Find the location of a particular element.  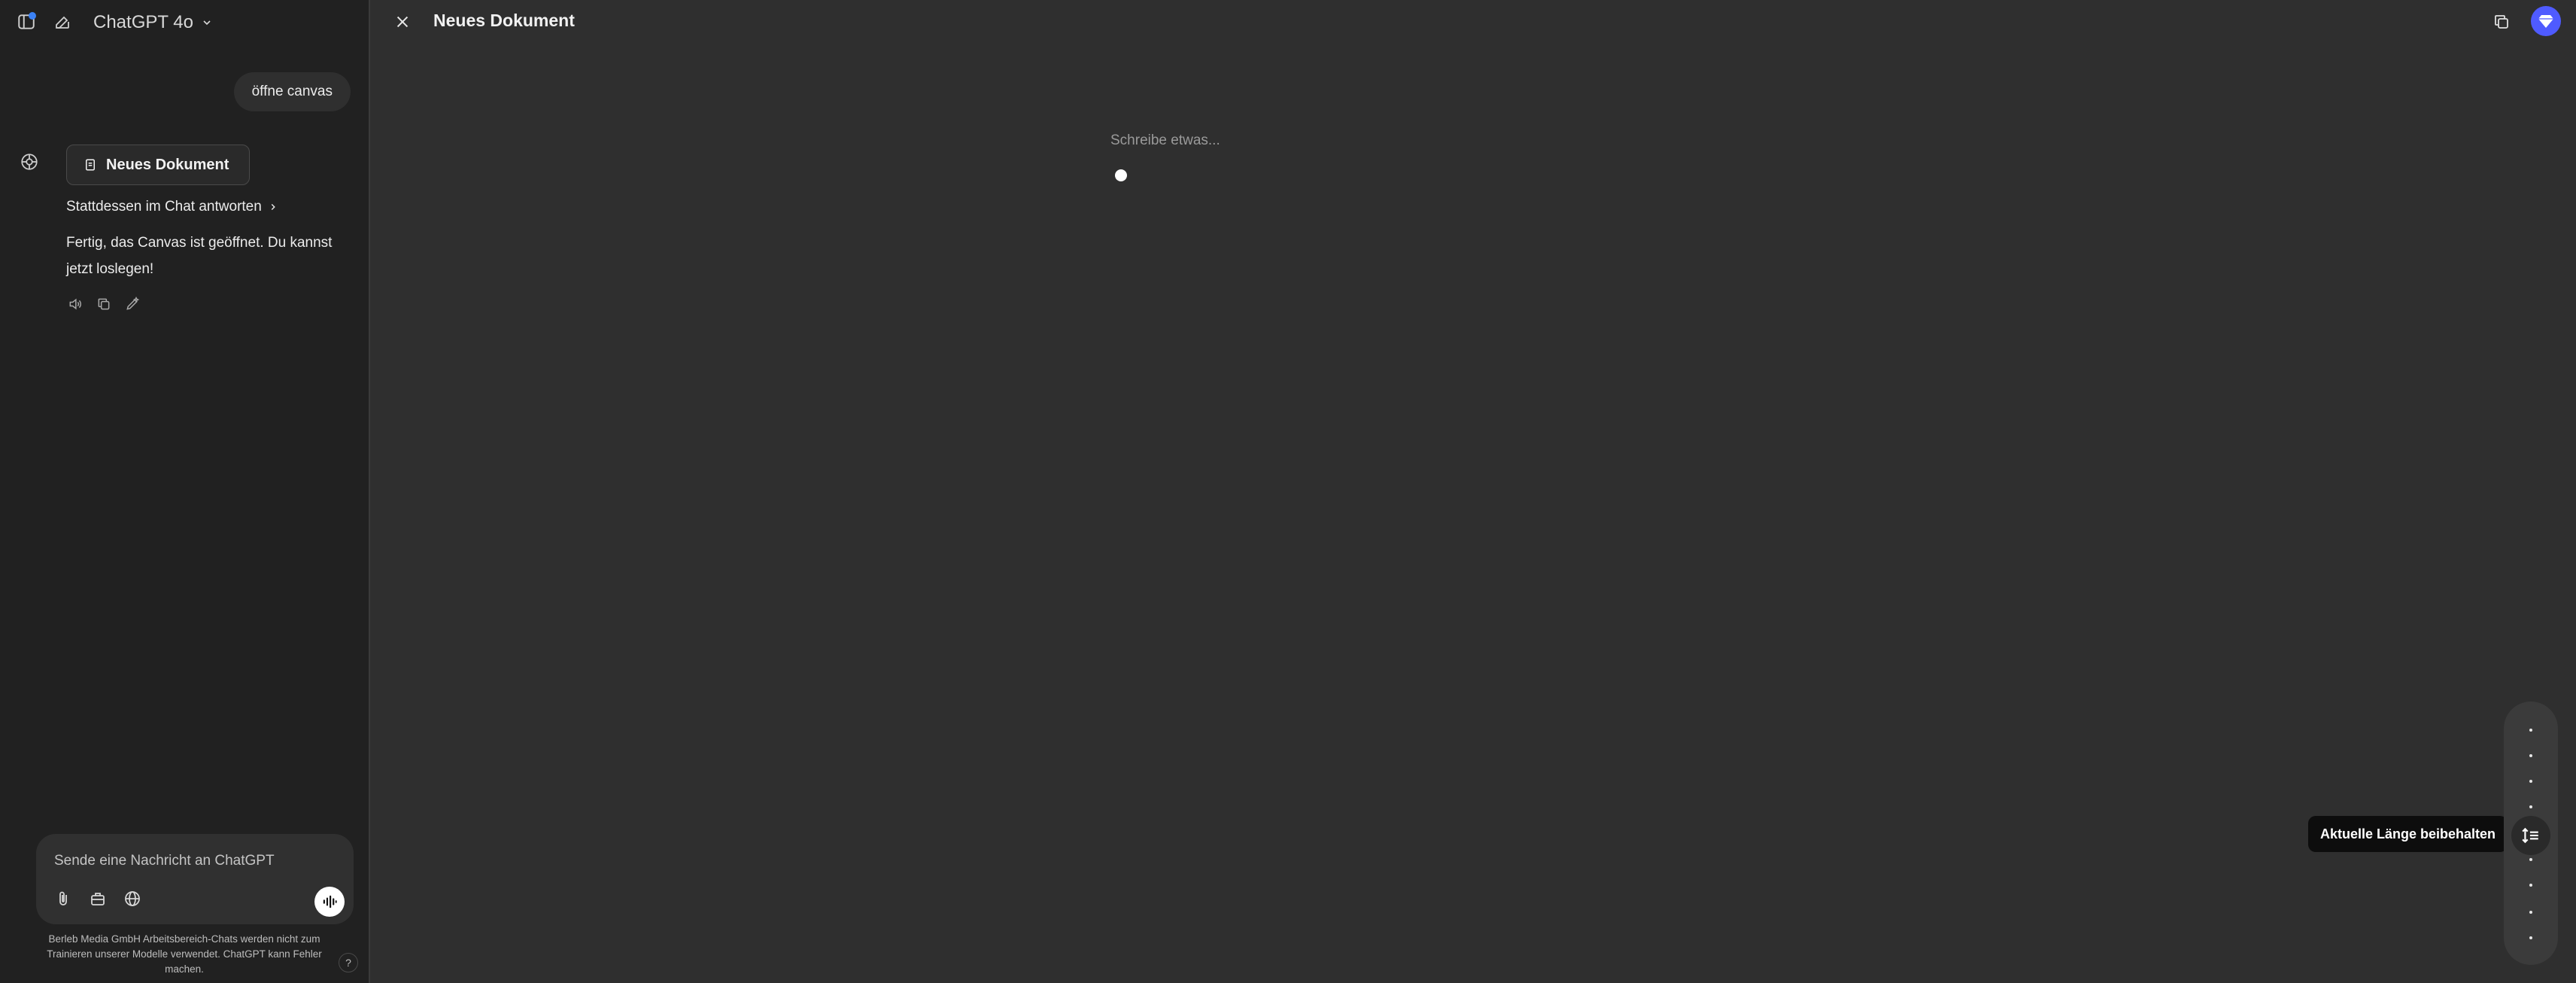

user-message-bubble: öffne canvas is located at coordinates (292, 92).